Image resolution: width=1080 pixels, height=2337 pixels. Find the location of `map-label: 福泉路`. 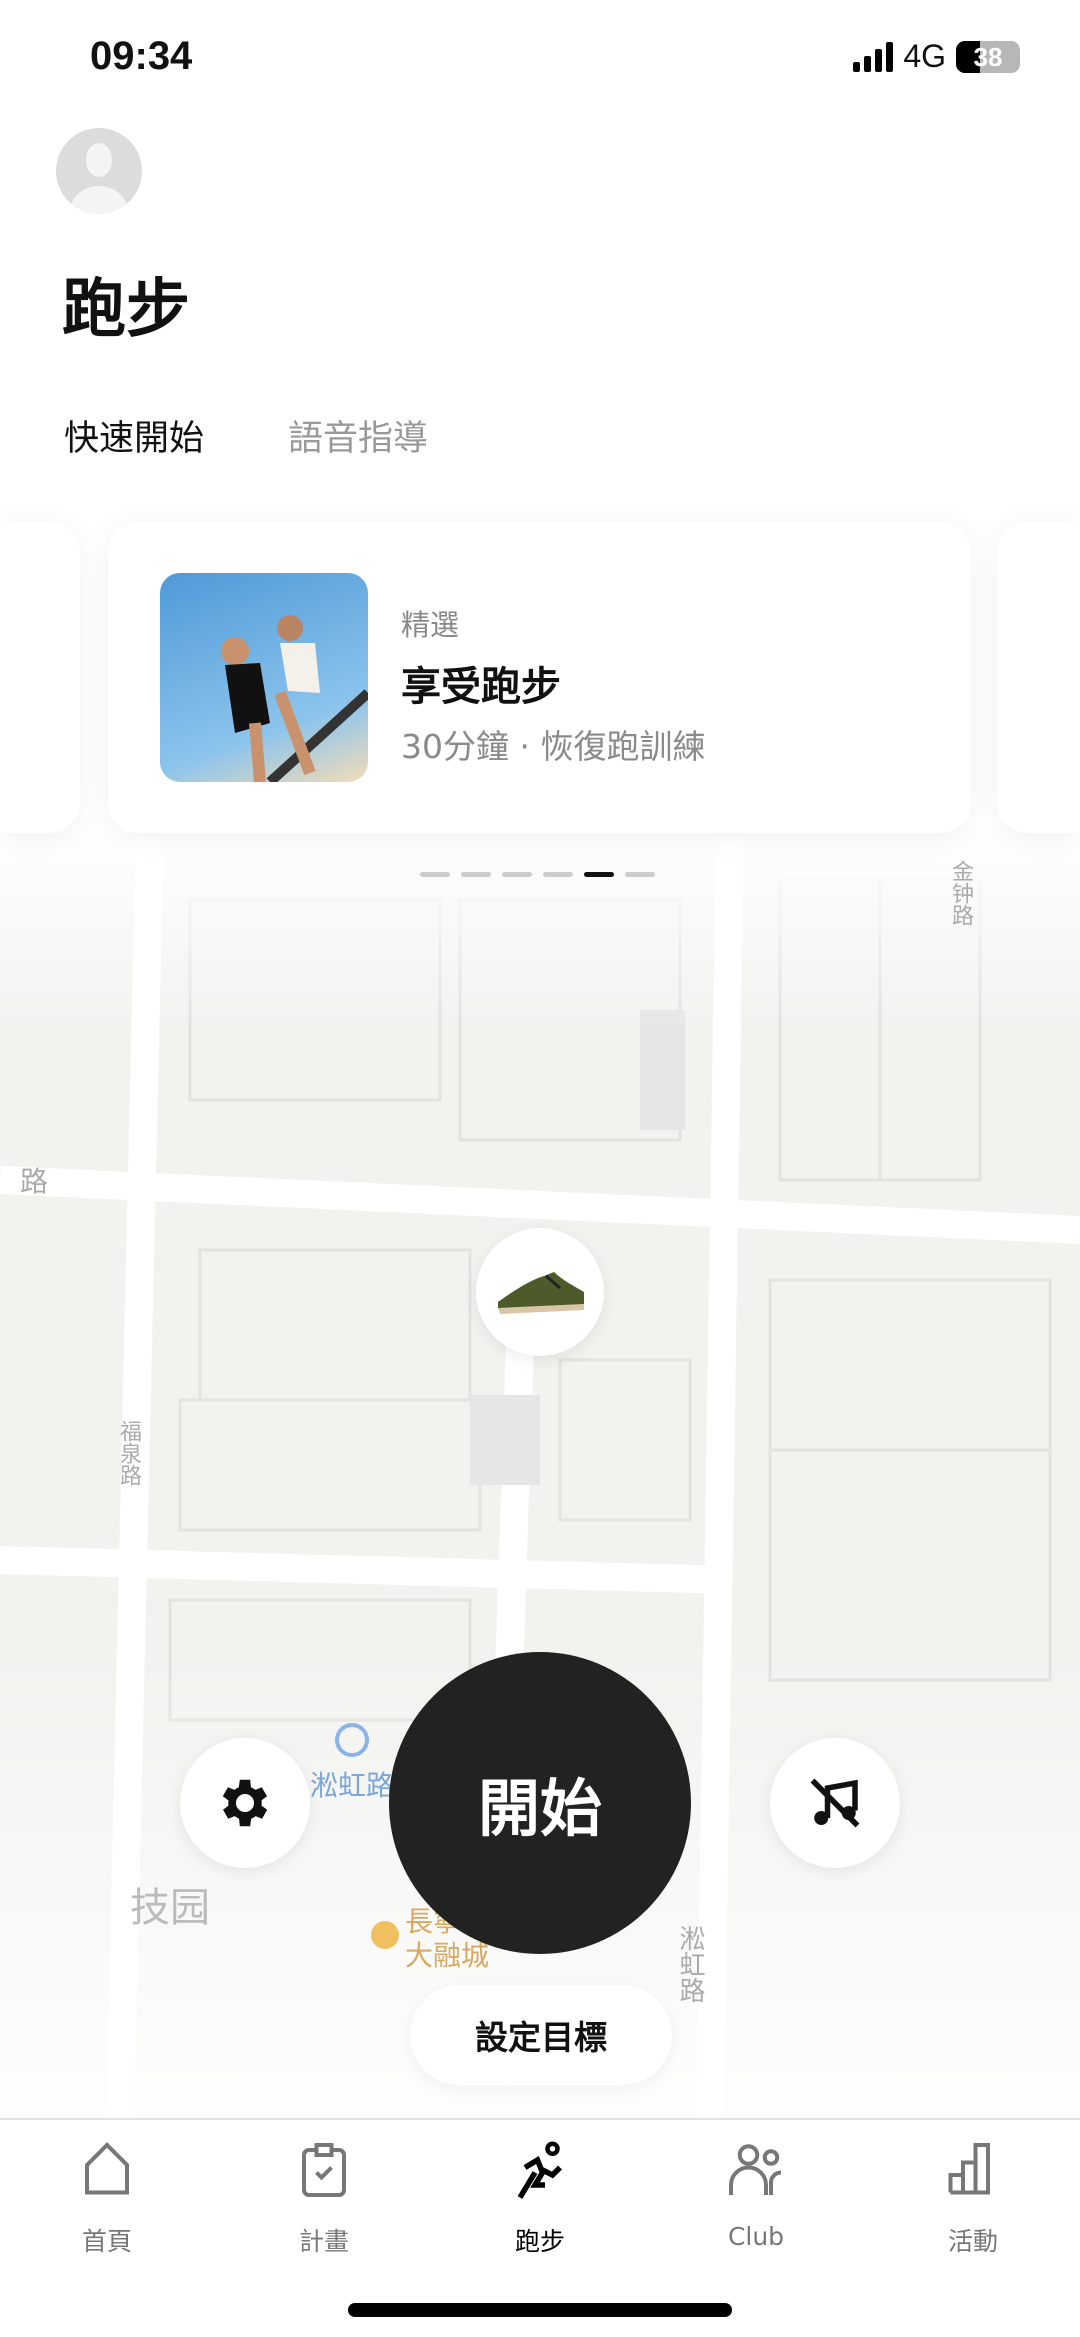

map-label: 福泉路 is located at coordinates (128, 1453).